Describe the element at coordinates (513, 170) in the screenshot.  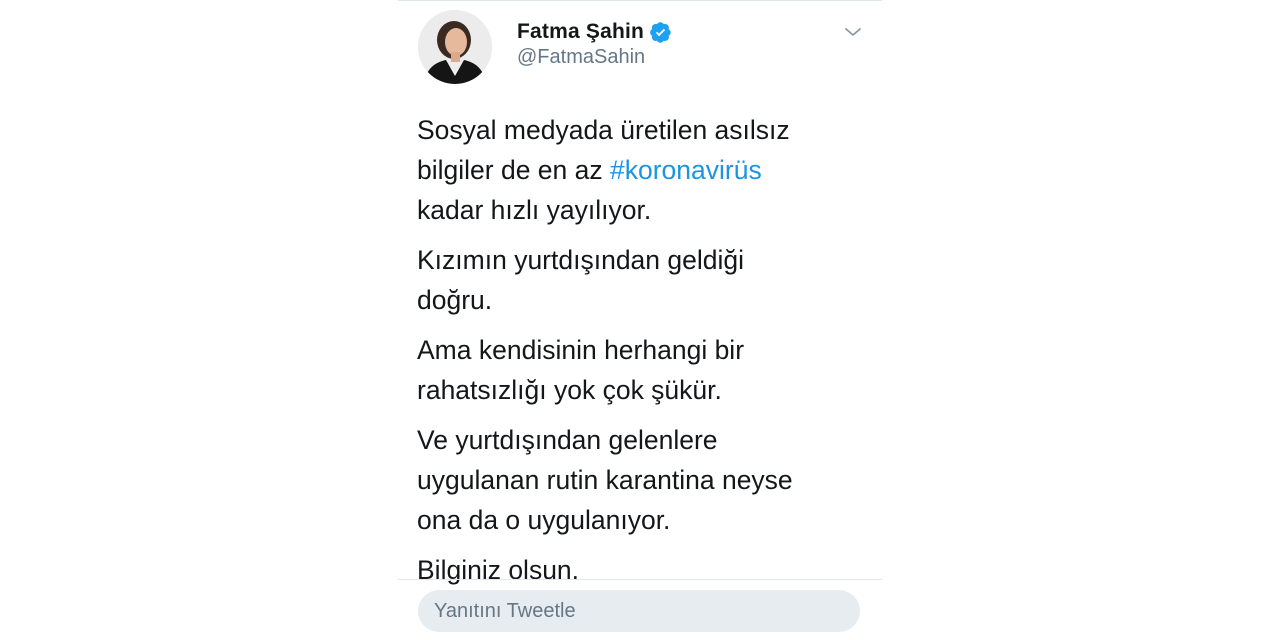
I see `tweet-line: bilgiler de en az` at that location.